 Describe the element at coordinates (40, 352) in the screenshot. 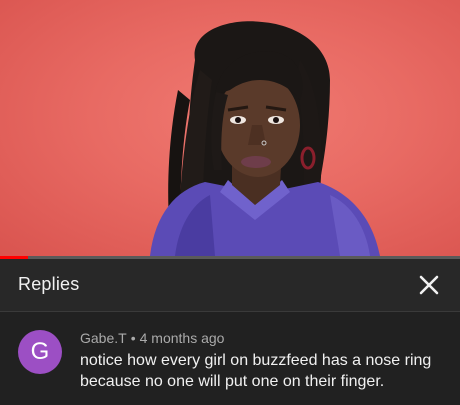

I see `avatar: G` at that location.